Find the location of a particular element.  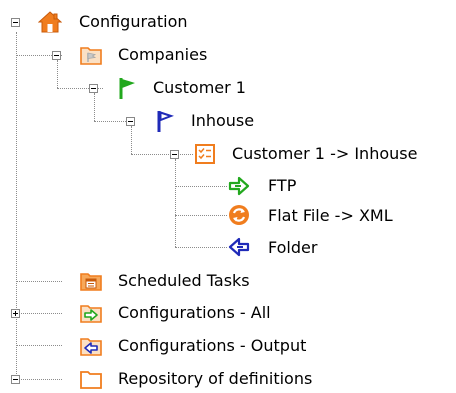

home-icon is located at coordinates (50, 22).